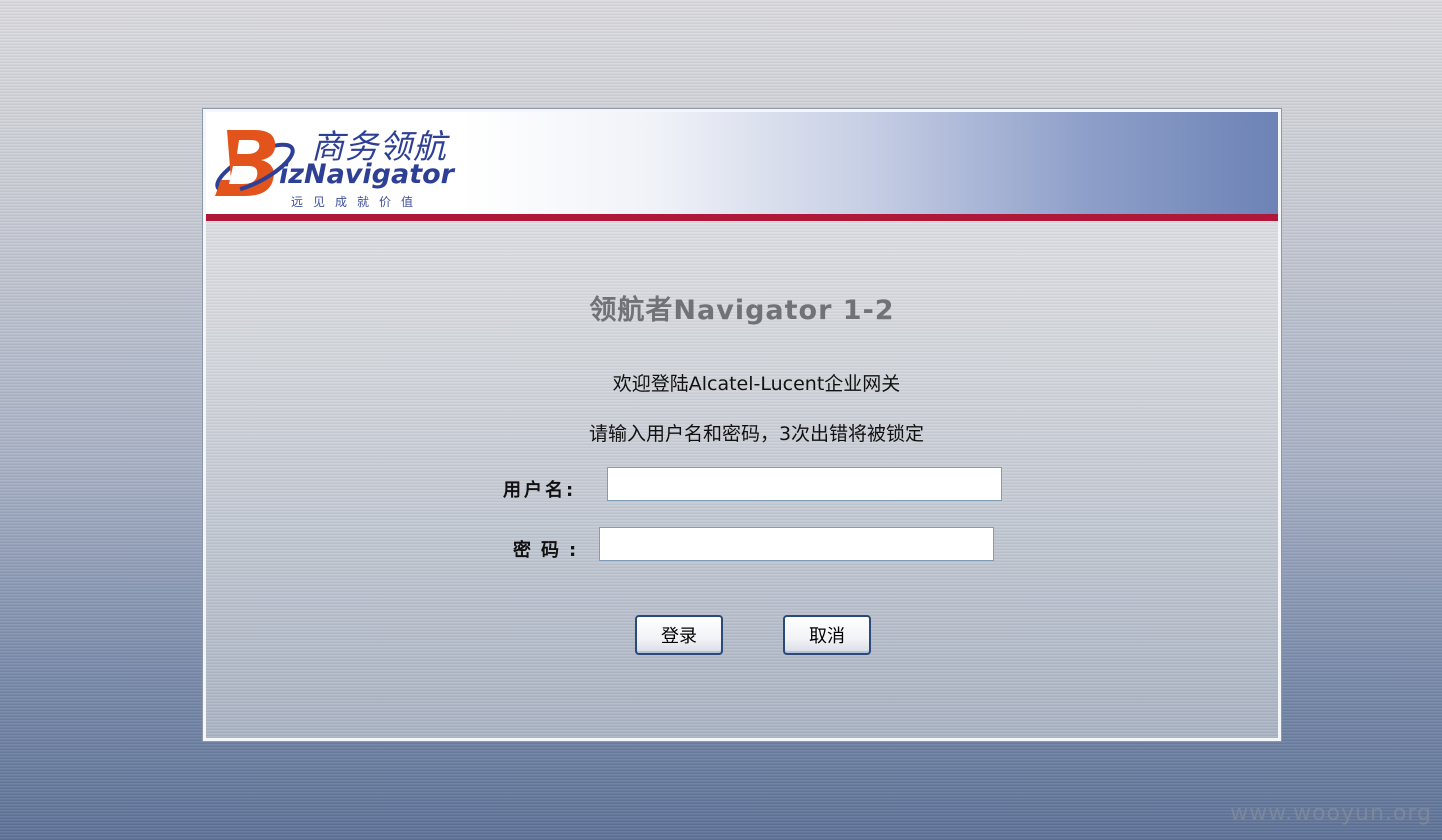  I want to click on welcome-text: 欢迎登陆Alcatel-Lucent企业网关, so click(756, 384).